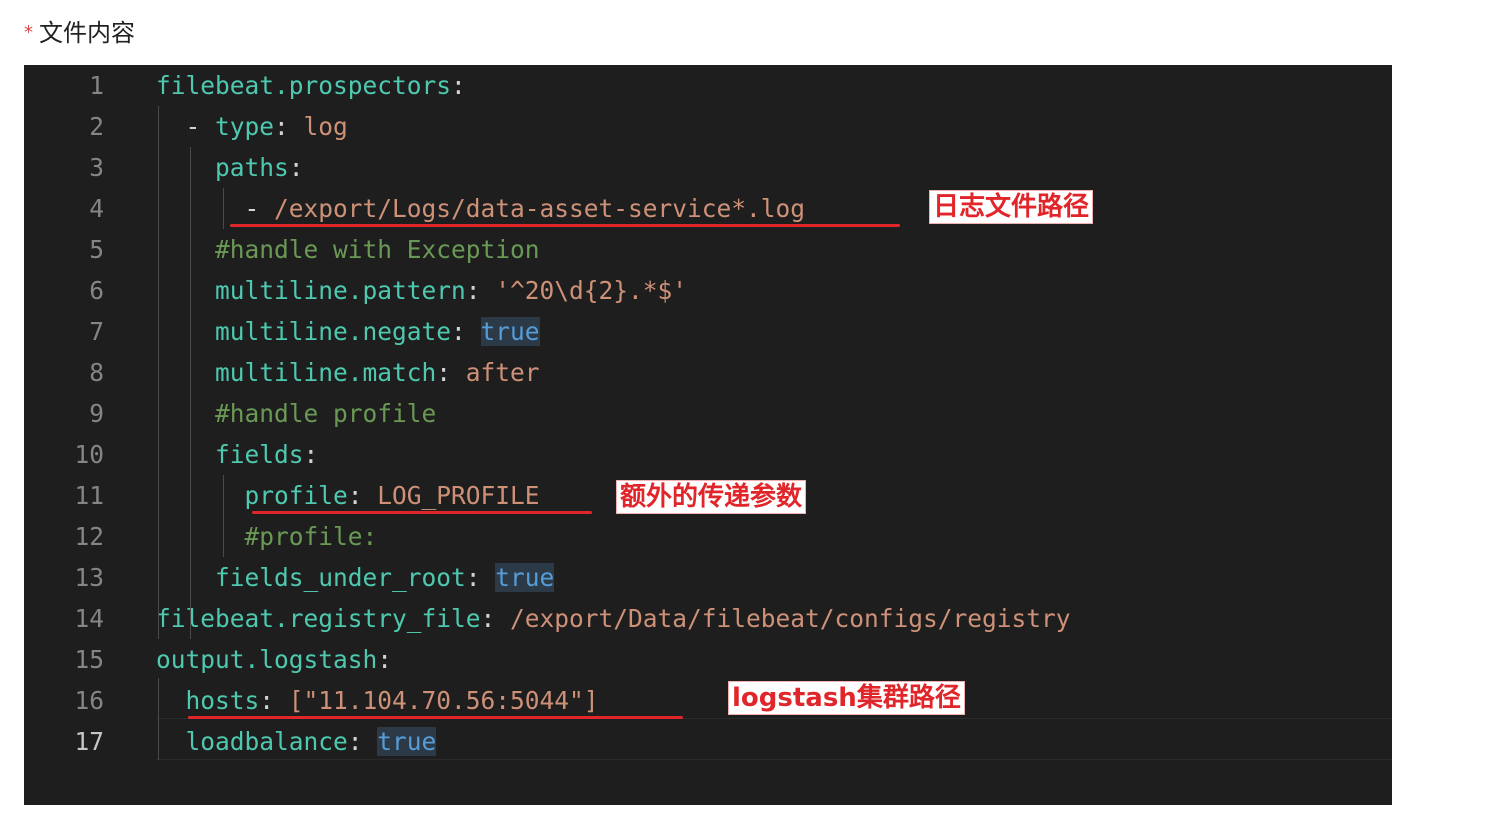  Describe the element at coordinates (774, 739) in the screenshot. I see `current-line-highlight` at that location.